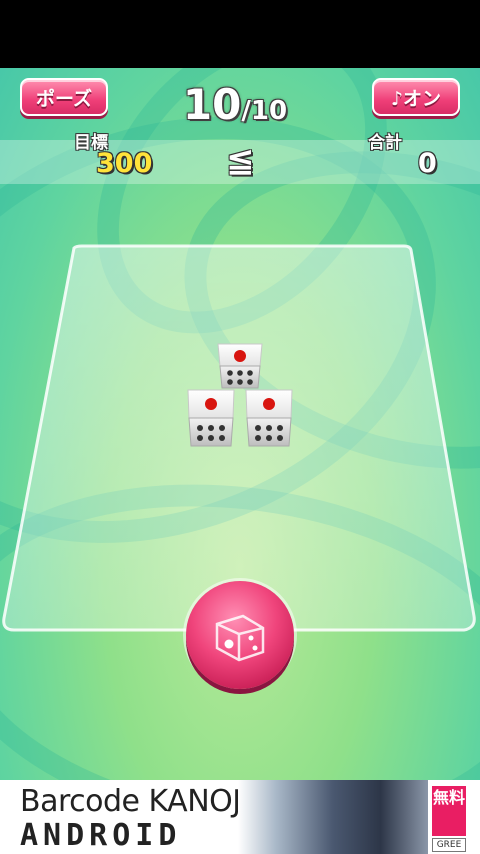 This screenshot has width=480, height=854. What do you see at coordinates (240, 638) in the screenshot?
I see `dice-icon` at bounding box center [240, 638].